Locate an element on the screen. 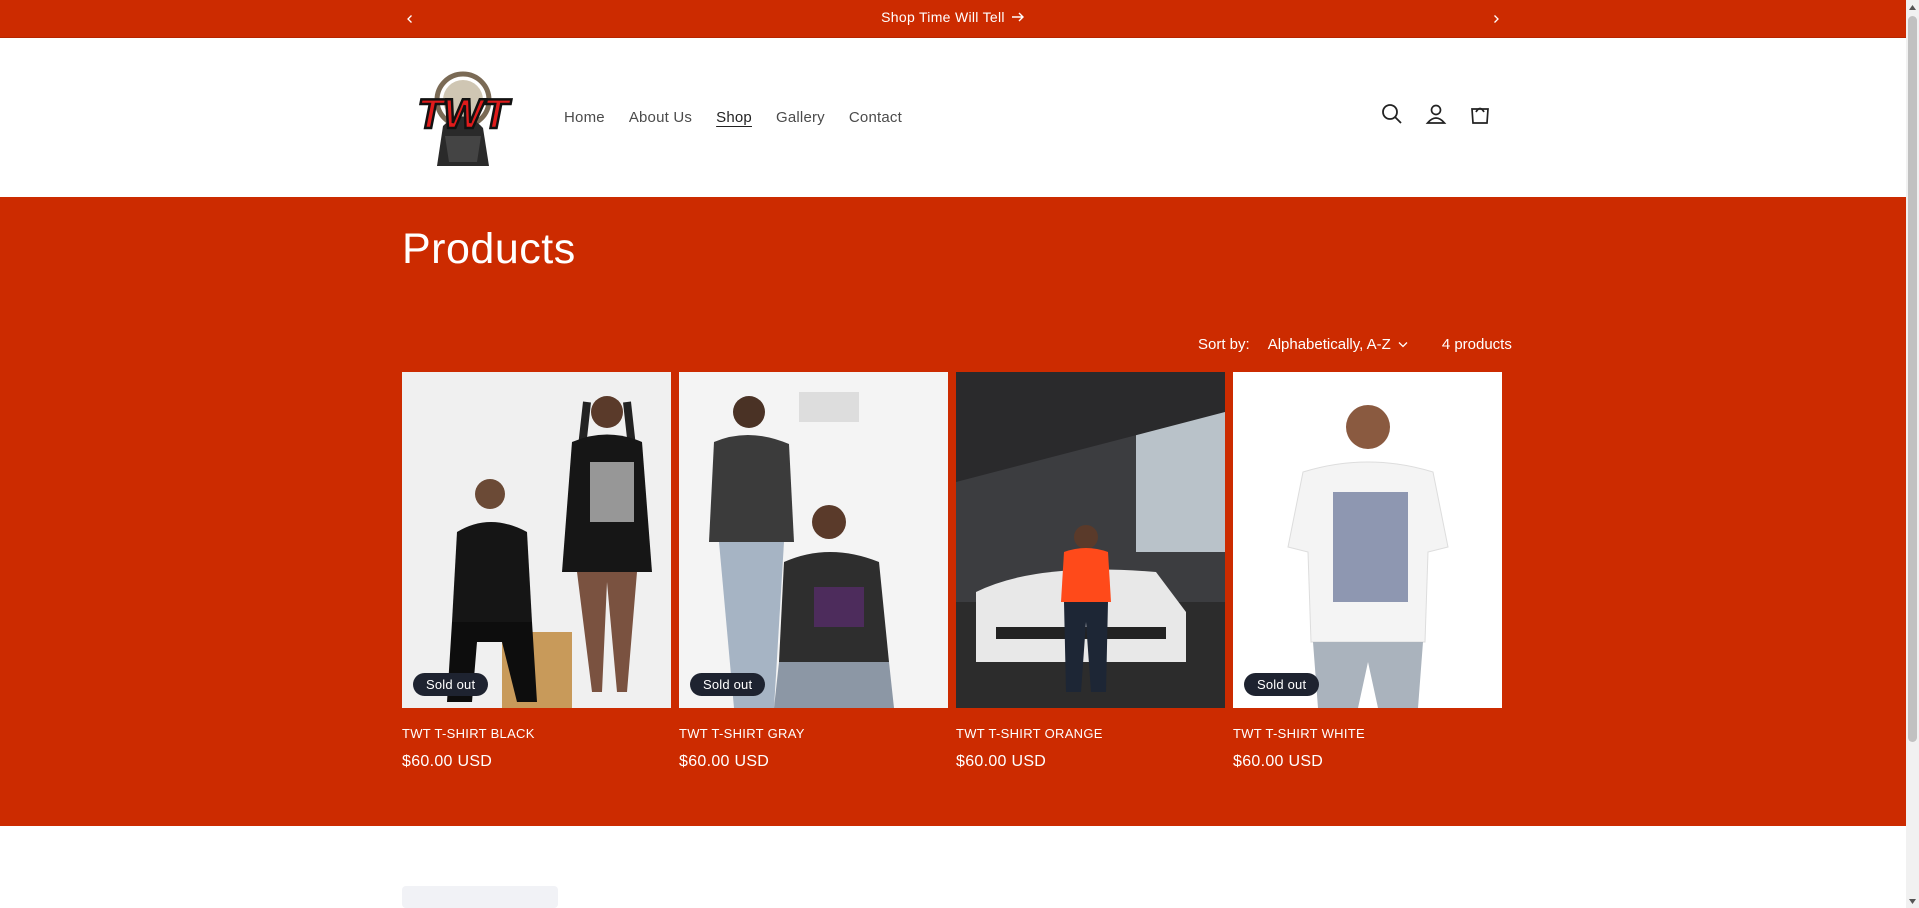 The image size is (1919, 908). search-icon is located at coordinates (1392, 114).